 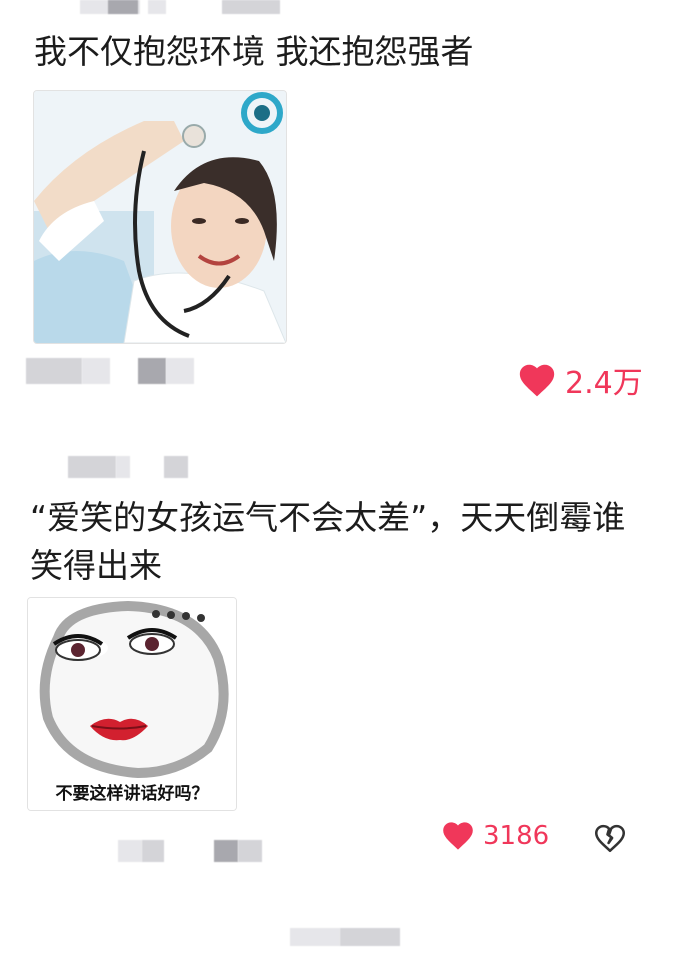 I want to click on post1-image, so click(x=160, y=217).